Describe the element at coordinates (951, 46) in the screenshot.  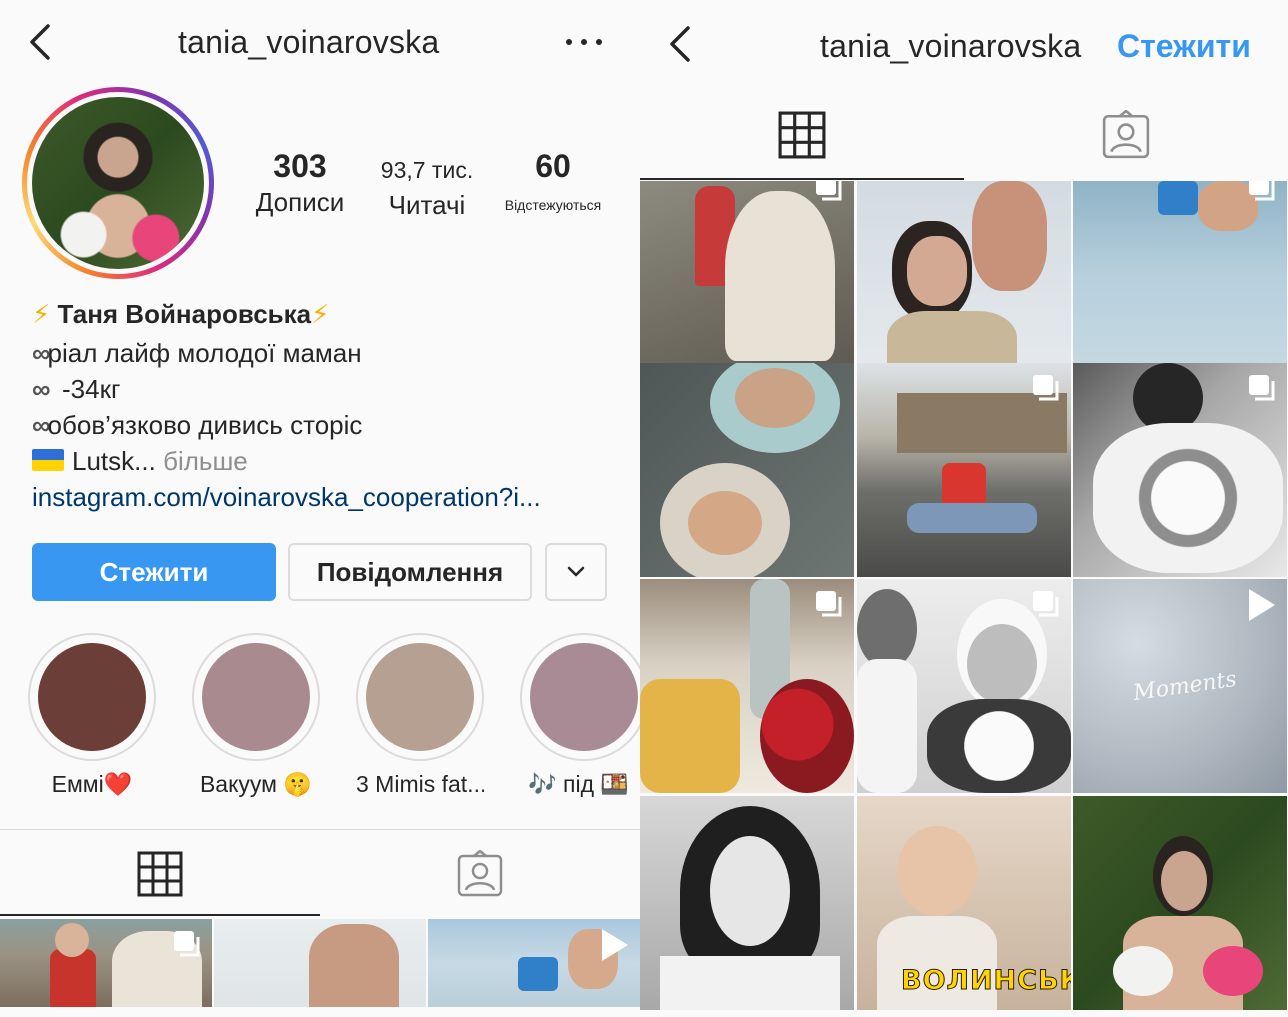
I see `profile-username: tania_voinarovska` at that location.